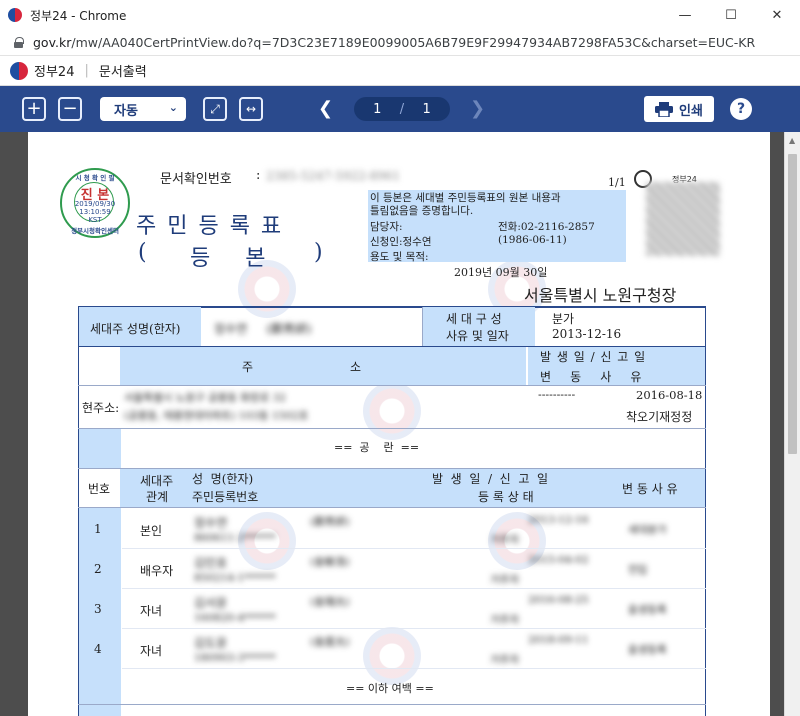 The image size is (800, 716). I want to click on member-no: 4, so click(98, 649).